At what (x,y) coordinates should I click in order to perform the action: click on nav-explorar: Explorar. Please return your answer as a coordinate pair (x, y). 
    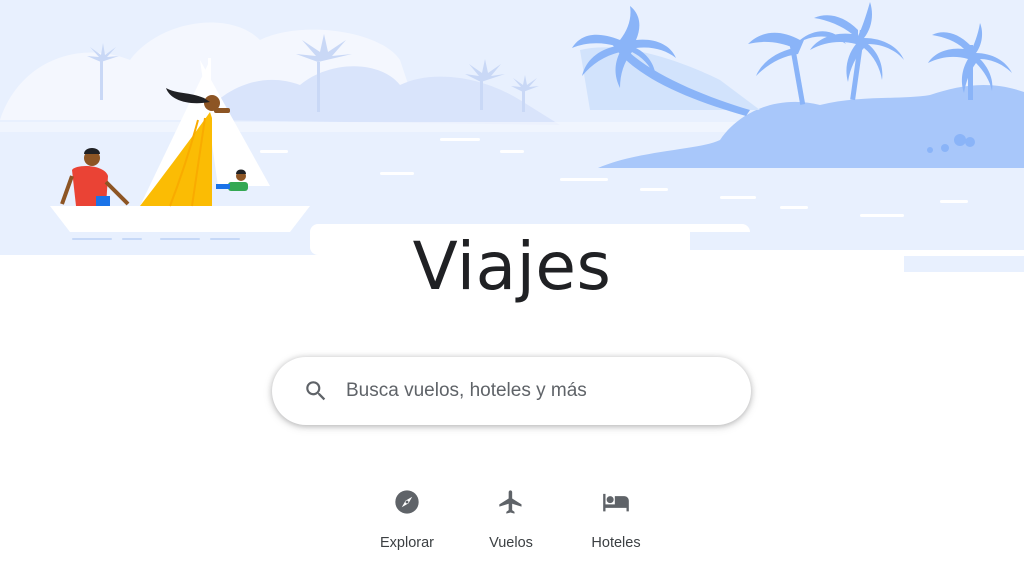
    Looking at the image, I should click on (407, 515).